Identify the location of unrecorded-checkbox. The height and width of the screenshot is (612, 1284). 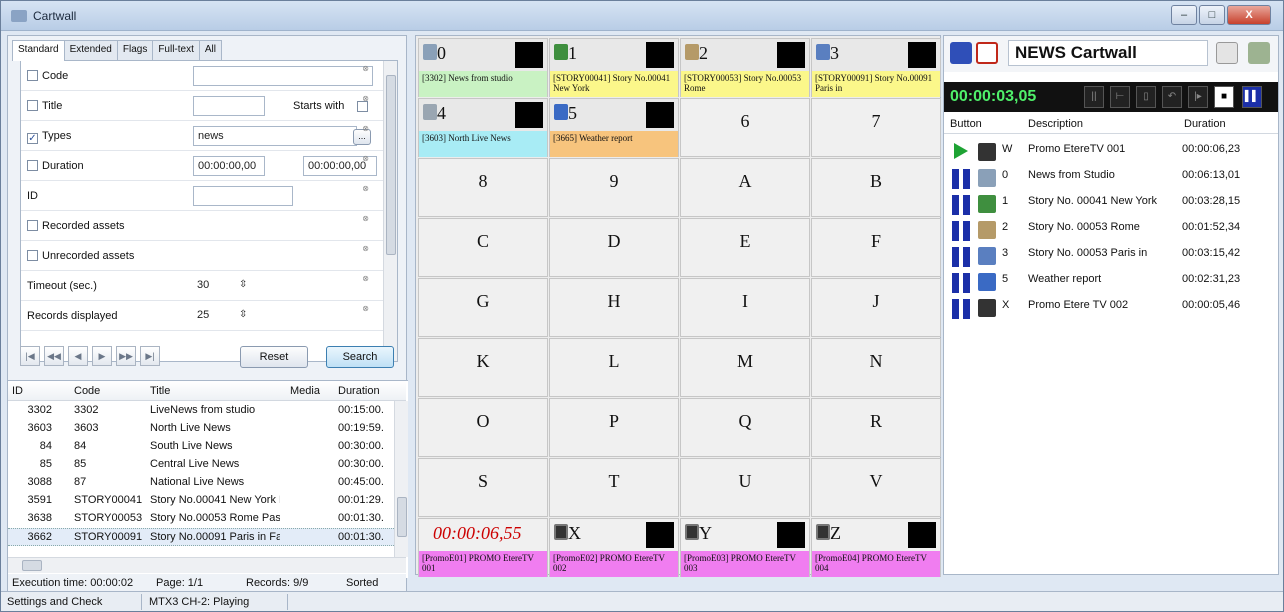
(32, 255).